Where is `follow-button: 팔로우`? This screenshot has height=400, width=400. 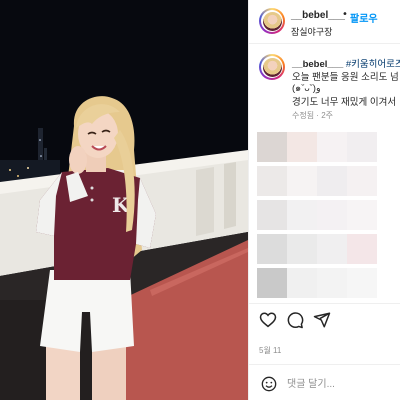
follow-button: 팔로우 is located at coordinates (364, 17).